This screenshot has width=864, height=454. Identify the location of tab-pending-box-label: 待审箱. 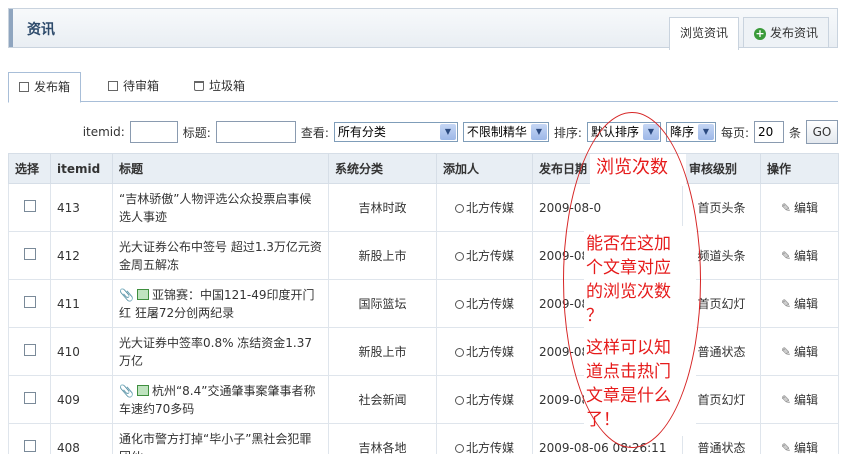
(141, 86).